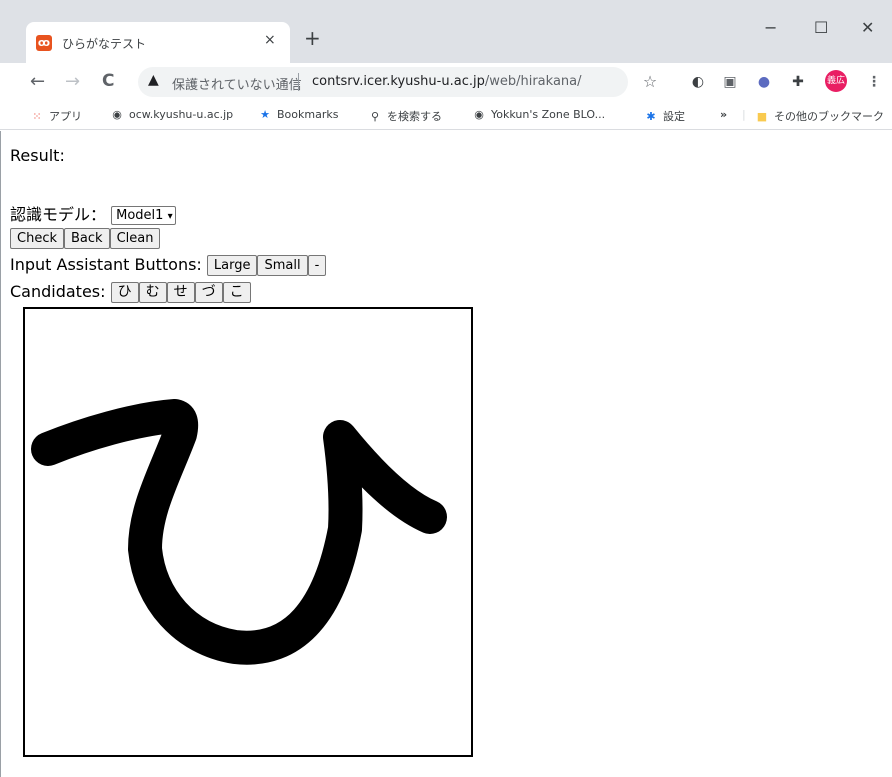 The image size is (892, 777). What do you see at coordinates (446, 31) in the screenshot?
I see `browser-titlebar: ꝏ ひらがなテスト × + − ☐ ✕` at bounding box center [446, 31].